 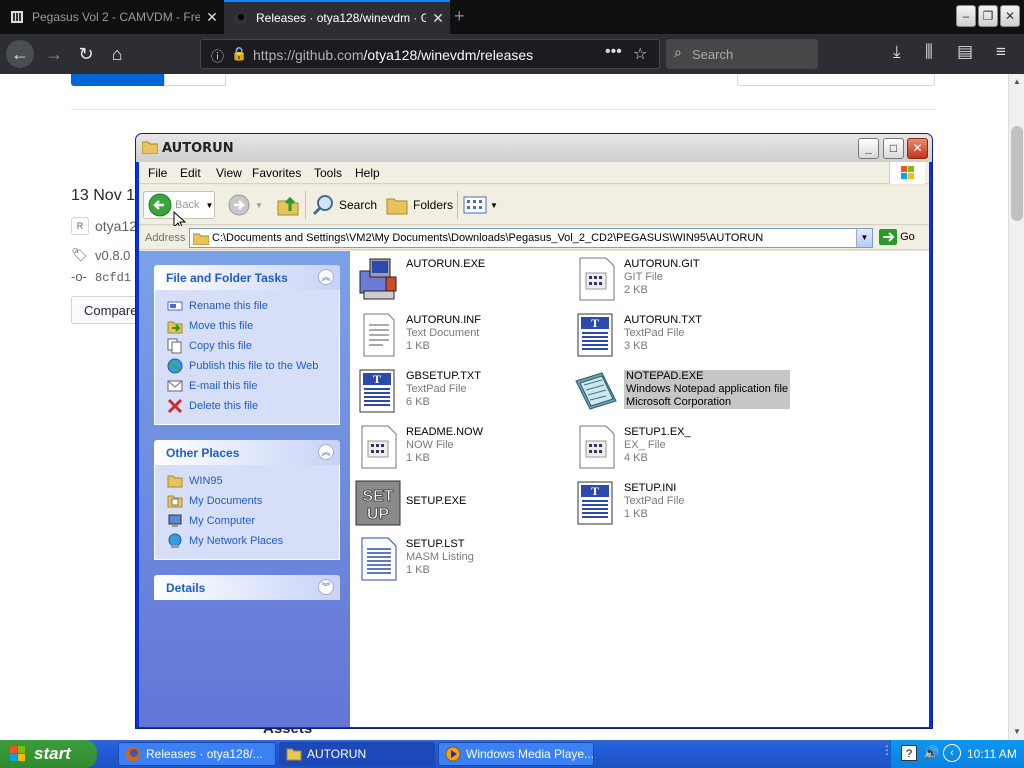 I want to click on file-readme-now: README.NOW NOW File 1 KB, so click(x=464, y=449).